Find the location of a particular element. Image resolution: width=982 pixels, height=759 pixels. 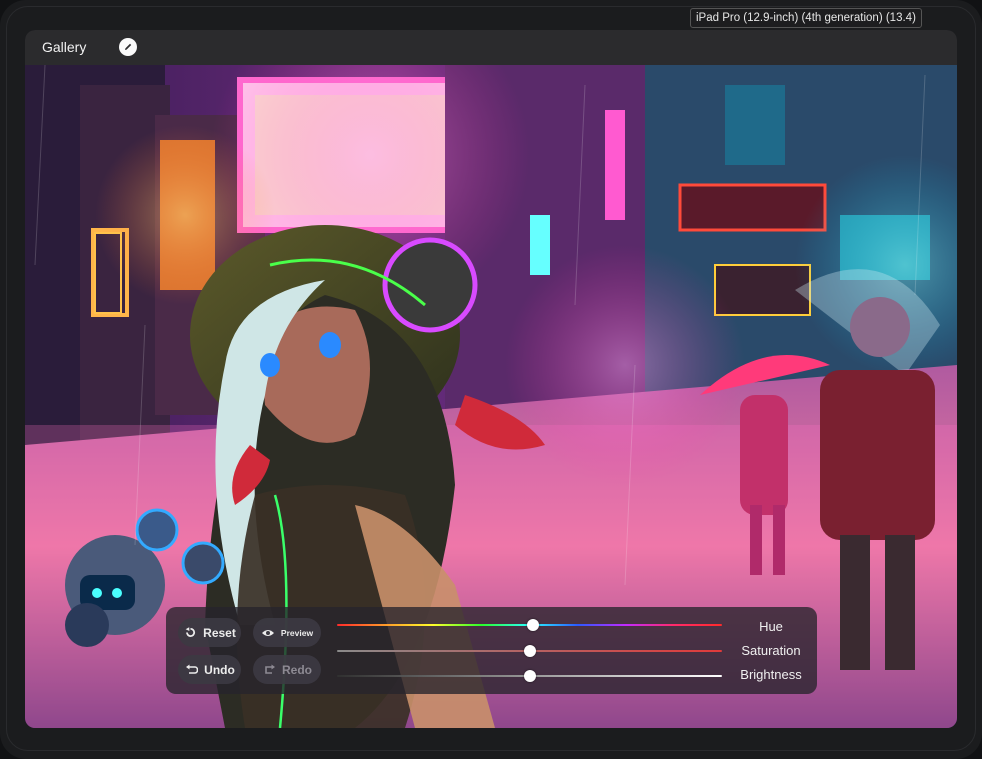

redo-label: Redo is located at coordinates (297, 669).